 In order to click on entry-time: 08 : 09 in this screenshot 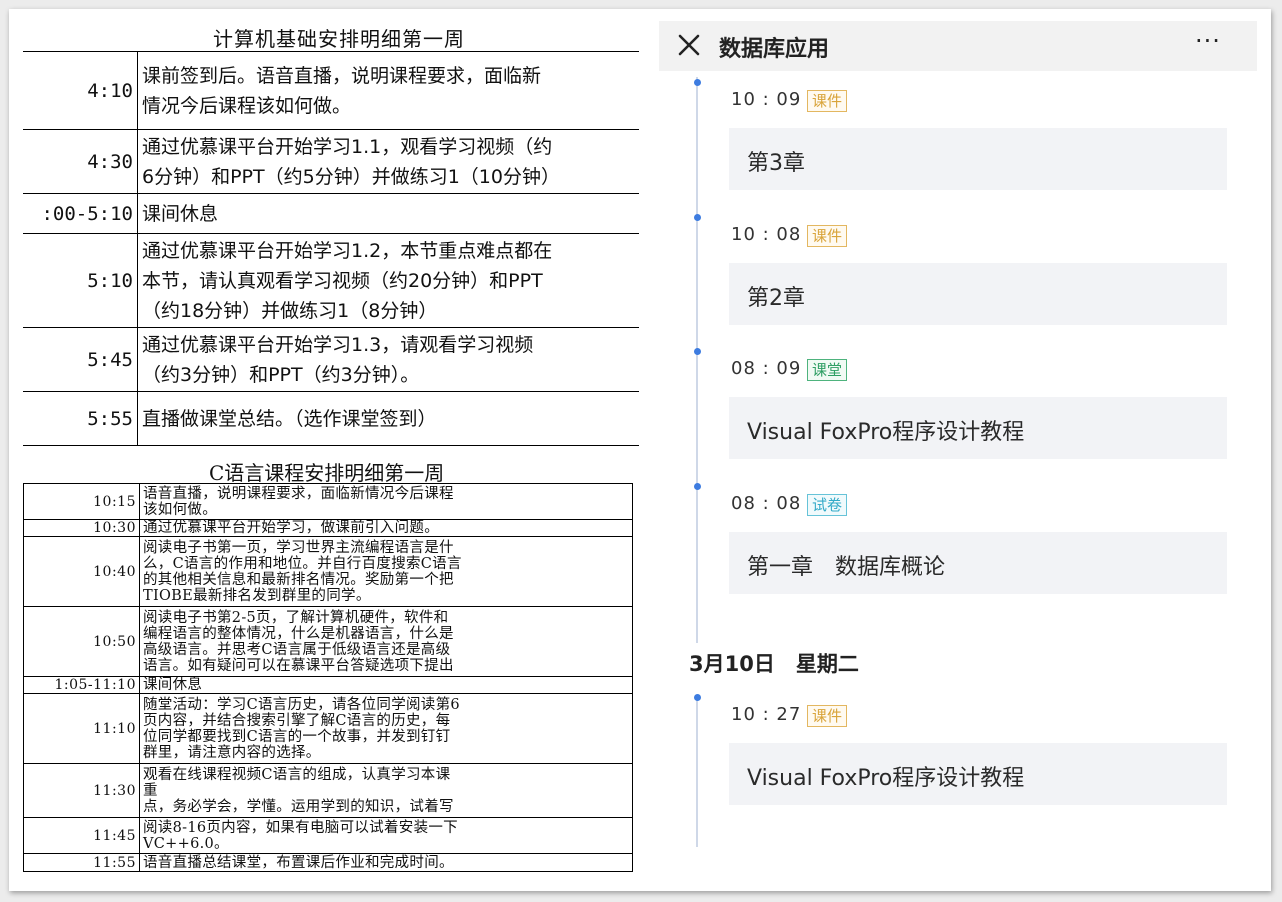, I will do `click(766, 368)`.